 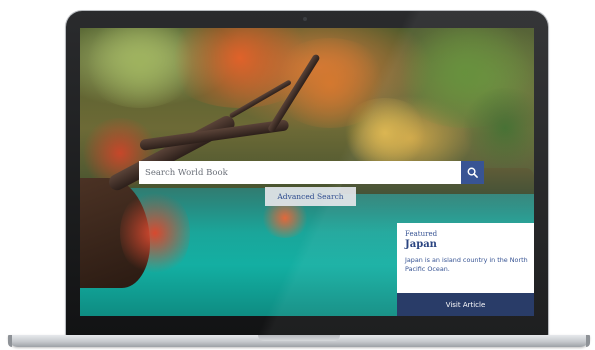 I want to click on featured-title: Japan, so click(x=421, y=244).